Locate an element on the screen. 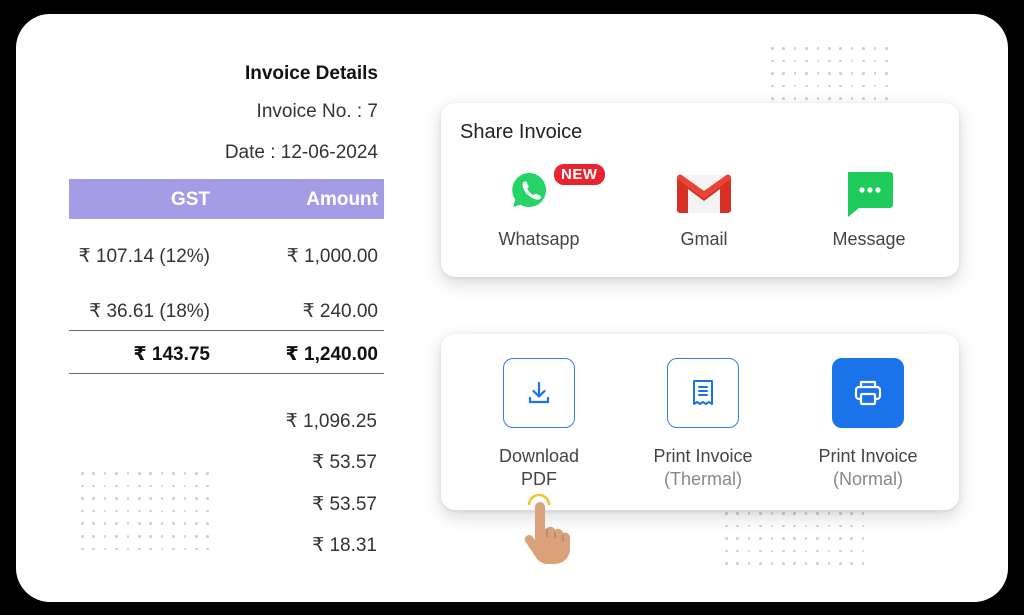  print-thermal-button: Print Invoice (Thermal) is located at coordinates (703, 424).